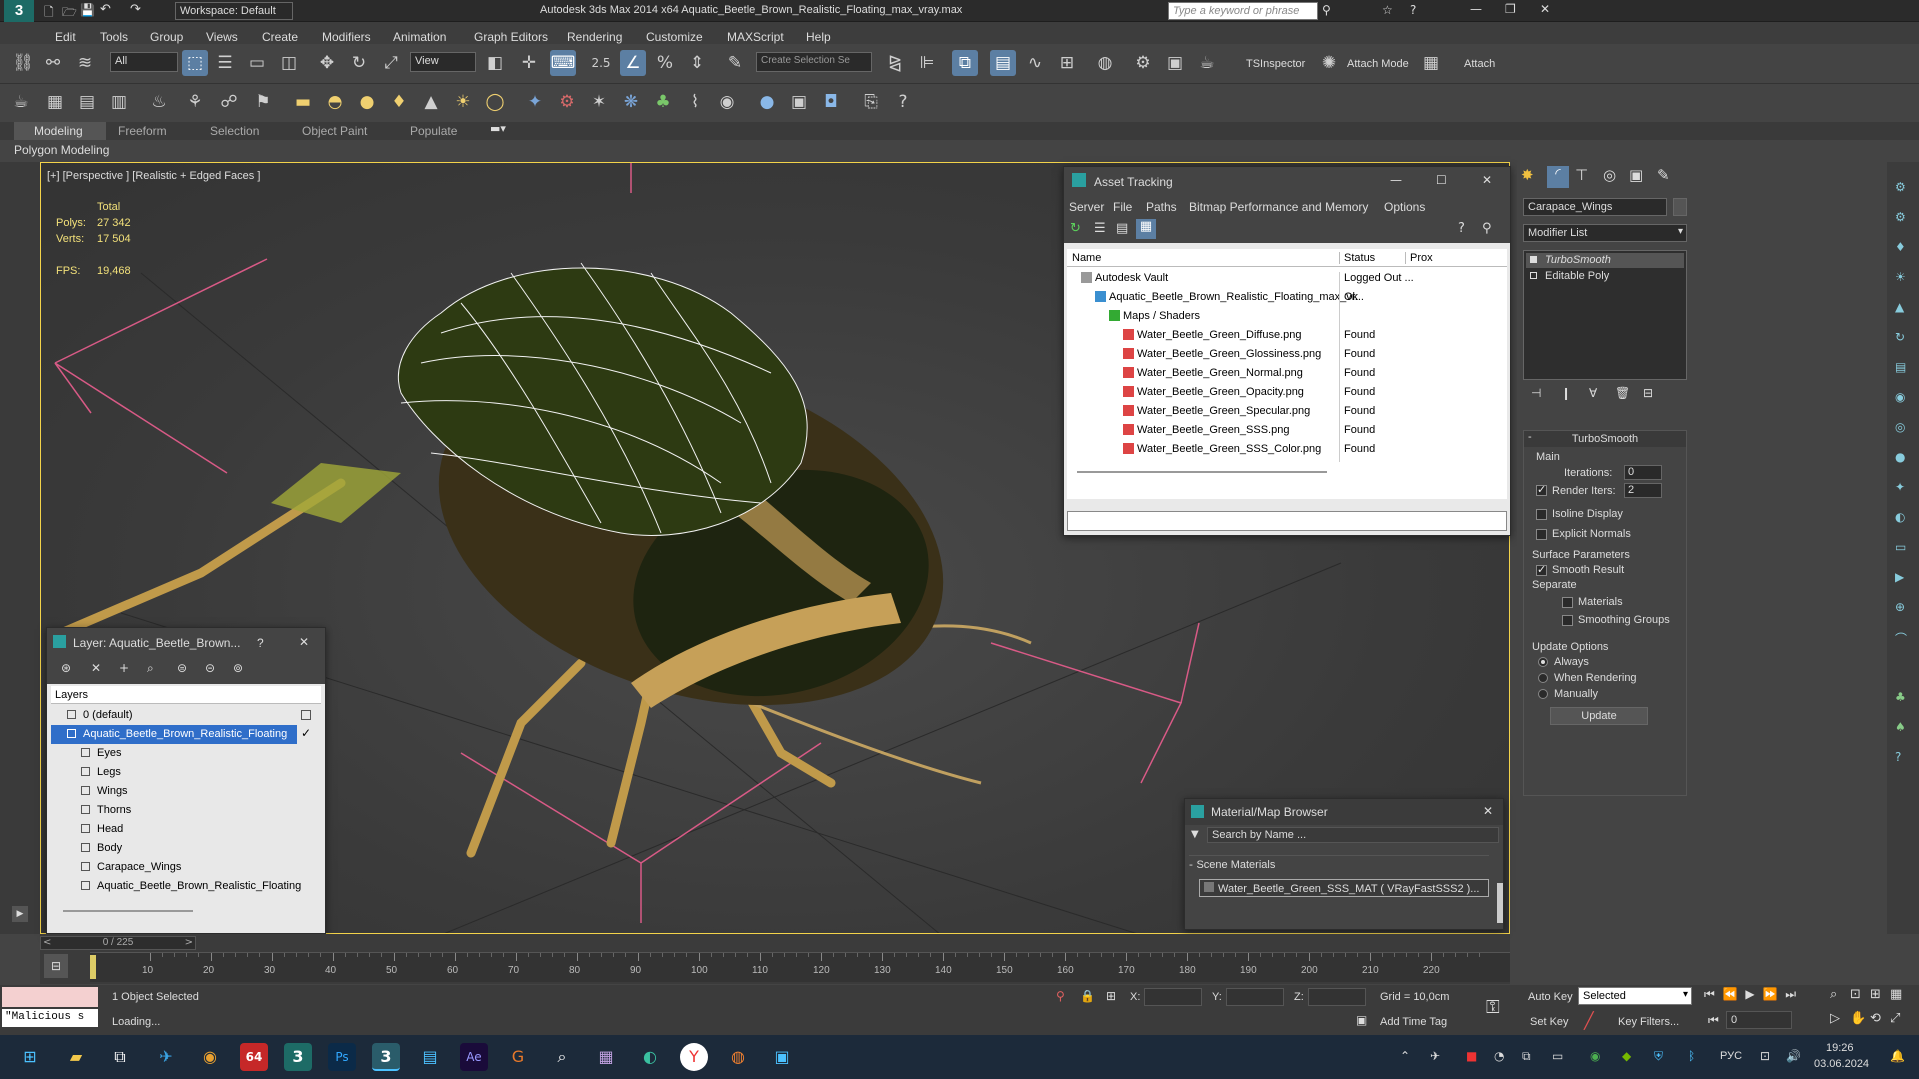 The width and height of the screenshot is (1919, 1079). Describe the element at coordinates (1840, 1048) in the screenshot. I see `clock-time: 19:26` at that location.